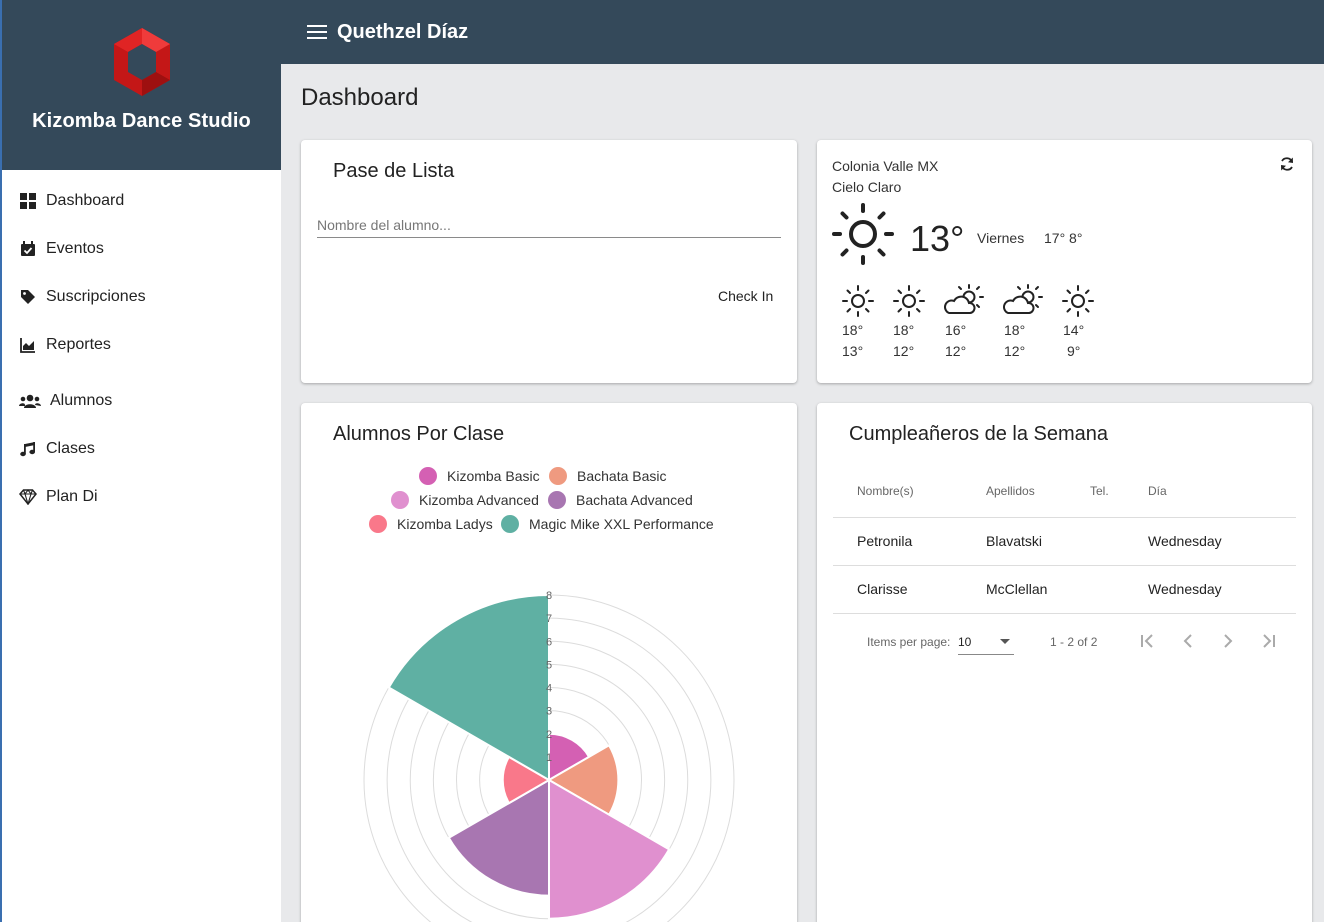 Image resolution: width=1324 pixels, height=922 pixels. I want to click on student-name-input, so click(549, 225).